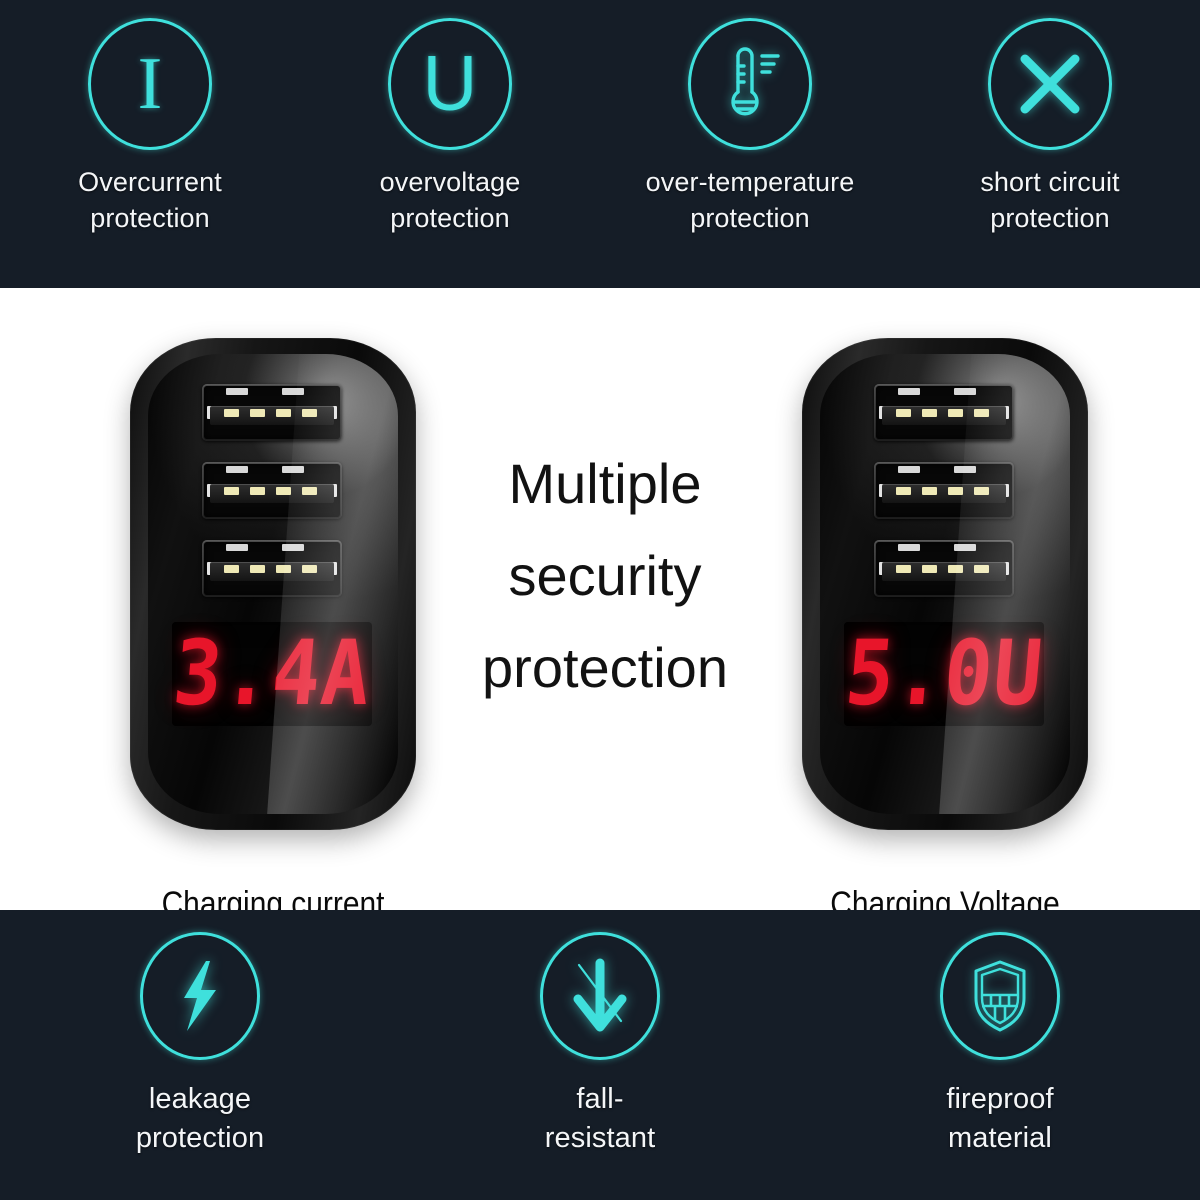 The image size is (1200, 1200). What do you see at coordinates (450, 200) in the screenshot?
I see `feature-overvoltage-label: overvoltage protection` at bounding box center [450, 200].